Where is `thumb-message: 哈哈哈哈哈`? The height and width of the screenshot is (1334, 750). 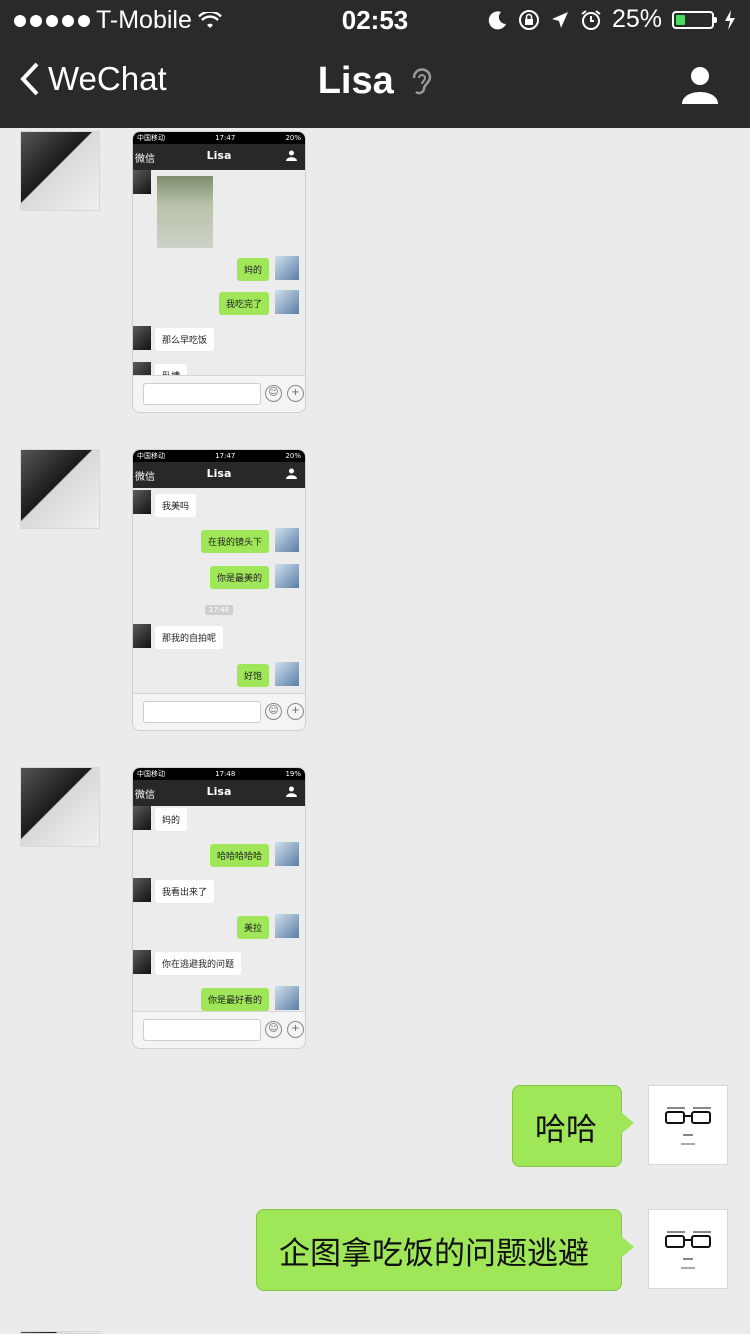 thumb-message: 哈哈哈哈哈 is located at coordinates (239, 855).